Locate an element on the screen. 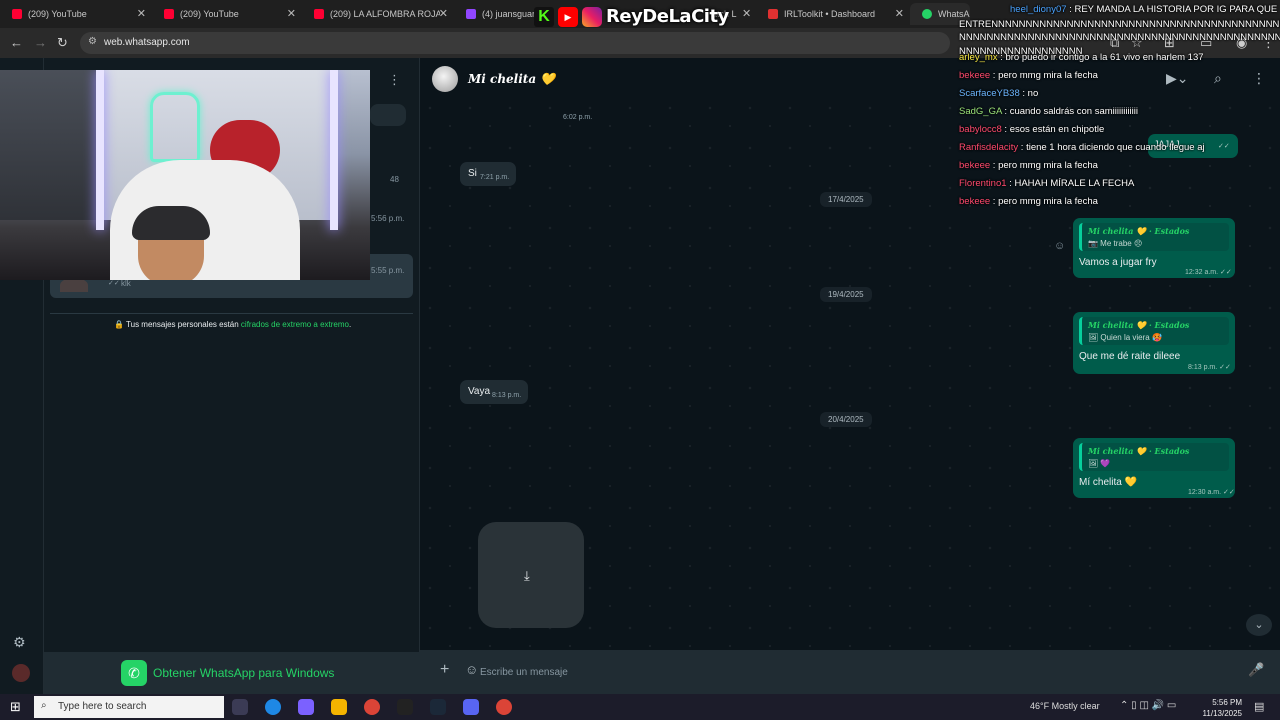  chat-message: cuando saldrás con samiiiiiiiiiiii is located at coordinates (1074, 111).